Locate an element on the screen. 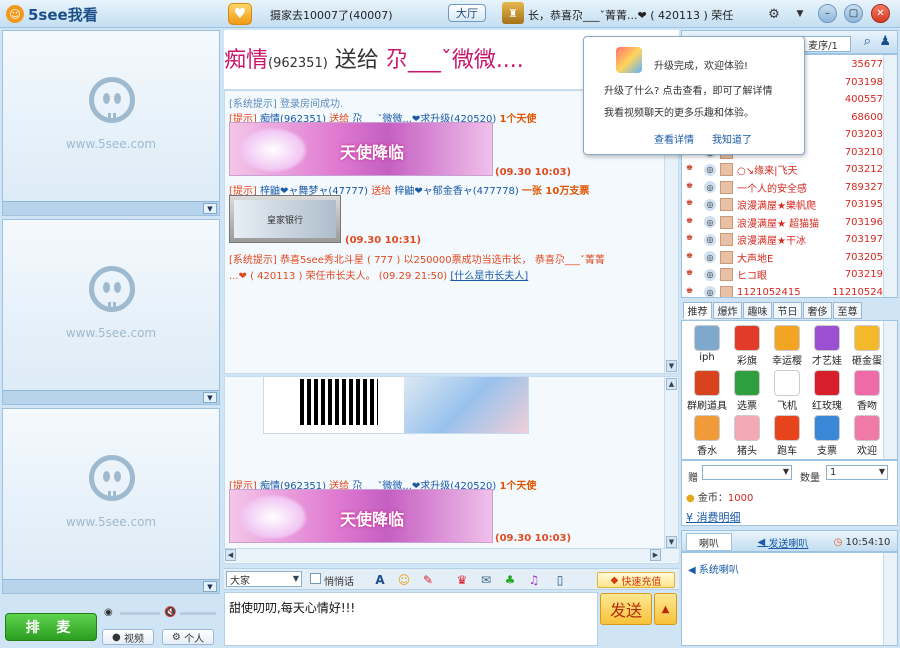 Image resolution: width=900 pixels, height=648 pixels. quick-recharge-button: ◆ 快速充值 is located at coordinates (636, 580).